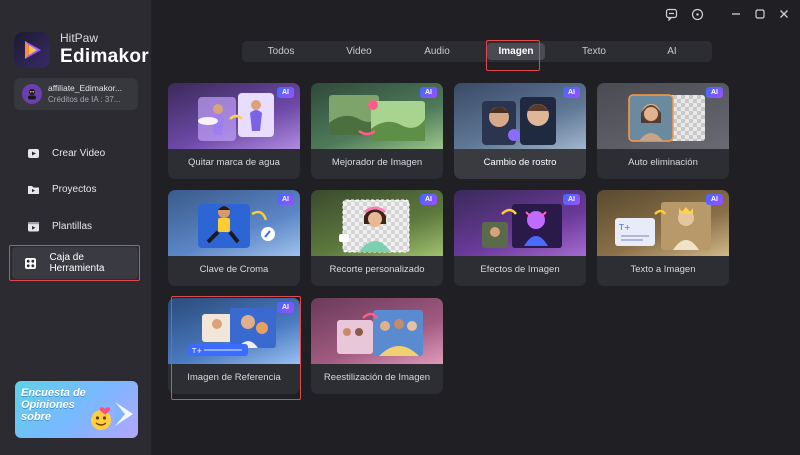 The image size is (800, 455). Describe the element at coordinates (520, 131) in the screenshot. I see `tool-card-cambio-rostro: AI Cambio de rostro` at that location.